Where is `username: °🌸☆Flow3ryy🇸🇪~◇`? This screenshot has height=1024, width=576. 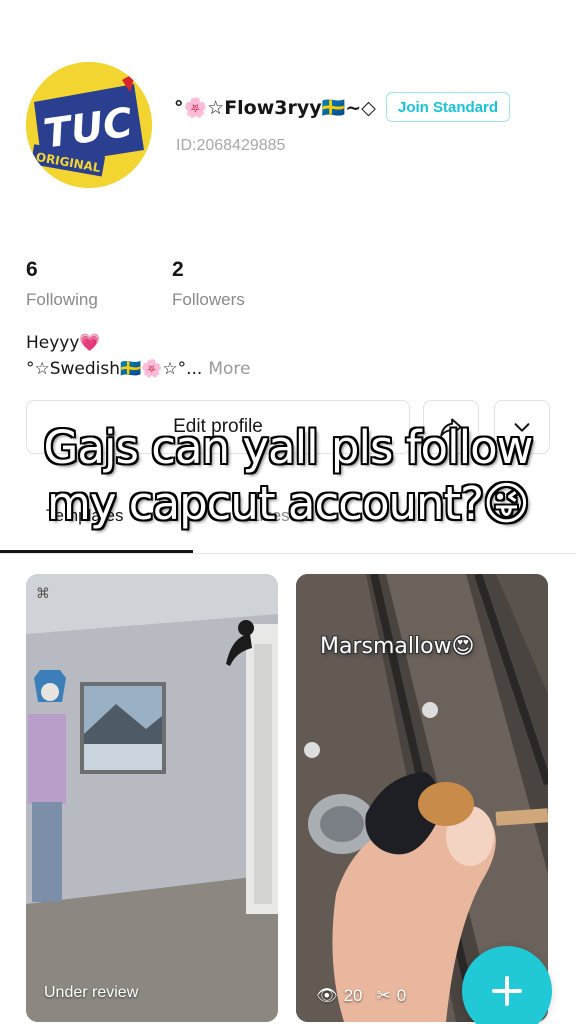
username: °🌸☆Flow3ryy🇸🇪~◇ is located at coordinates (275, 108).